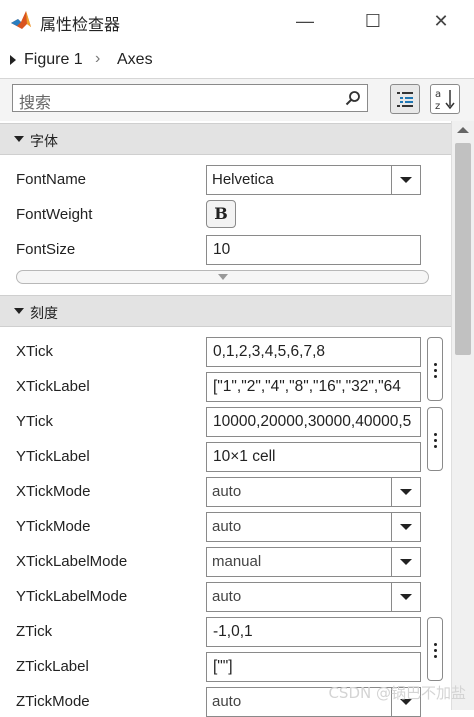  I want to click on group-view-icon, so click(405, 99).